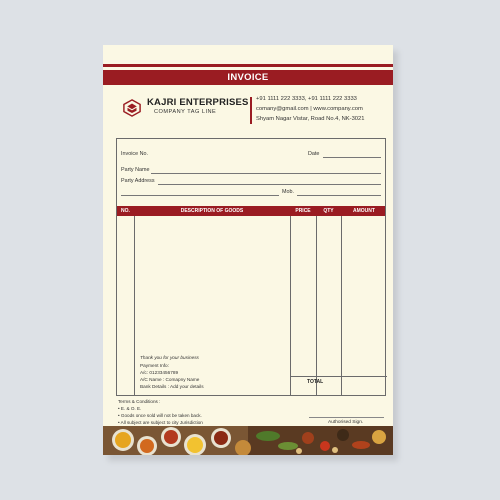 The width and height of the screenshot is (500, 500). I want to click on col-price-header: PRICE, so click(303, 211).